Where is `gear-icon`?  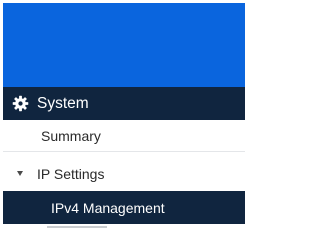 gear-icon is located at coordinates (20, 103).